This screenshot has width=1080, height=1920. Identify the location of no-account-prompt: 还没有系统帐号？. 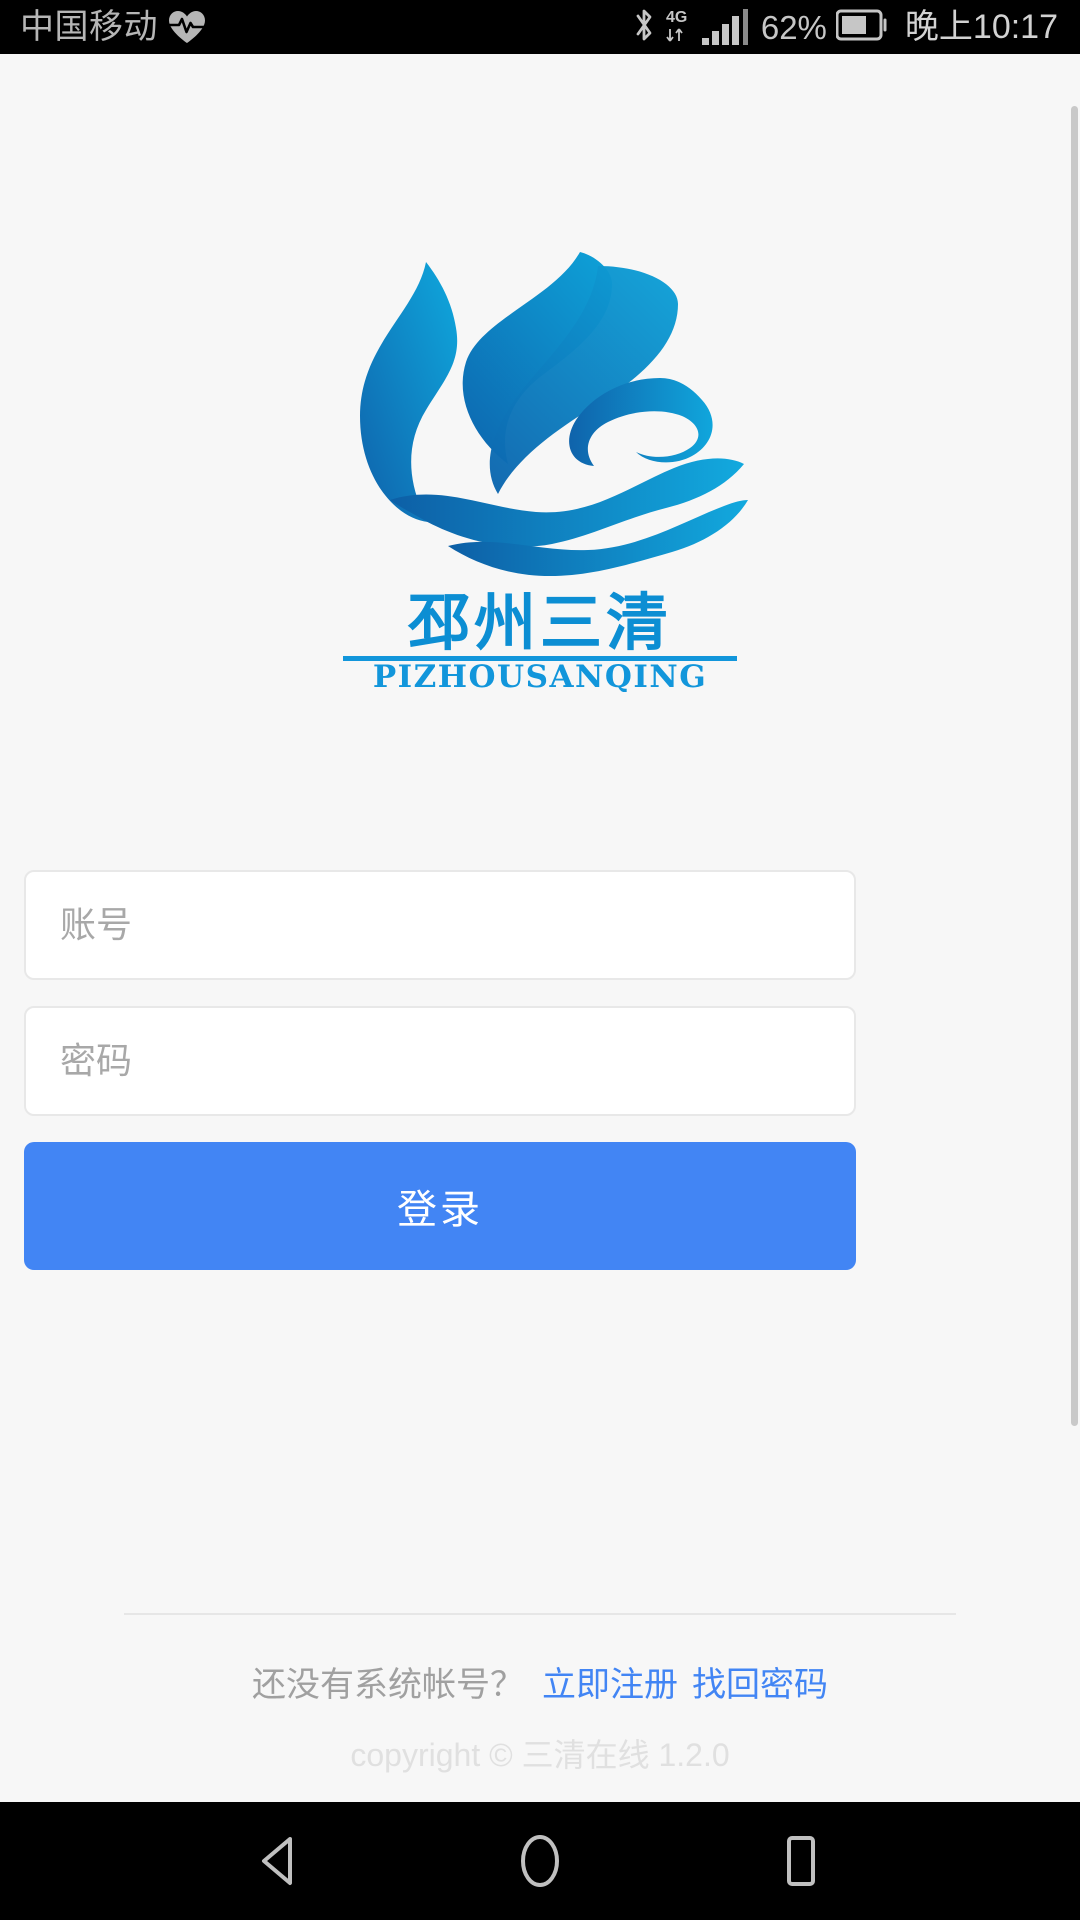
(388, 1685).